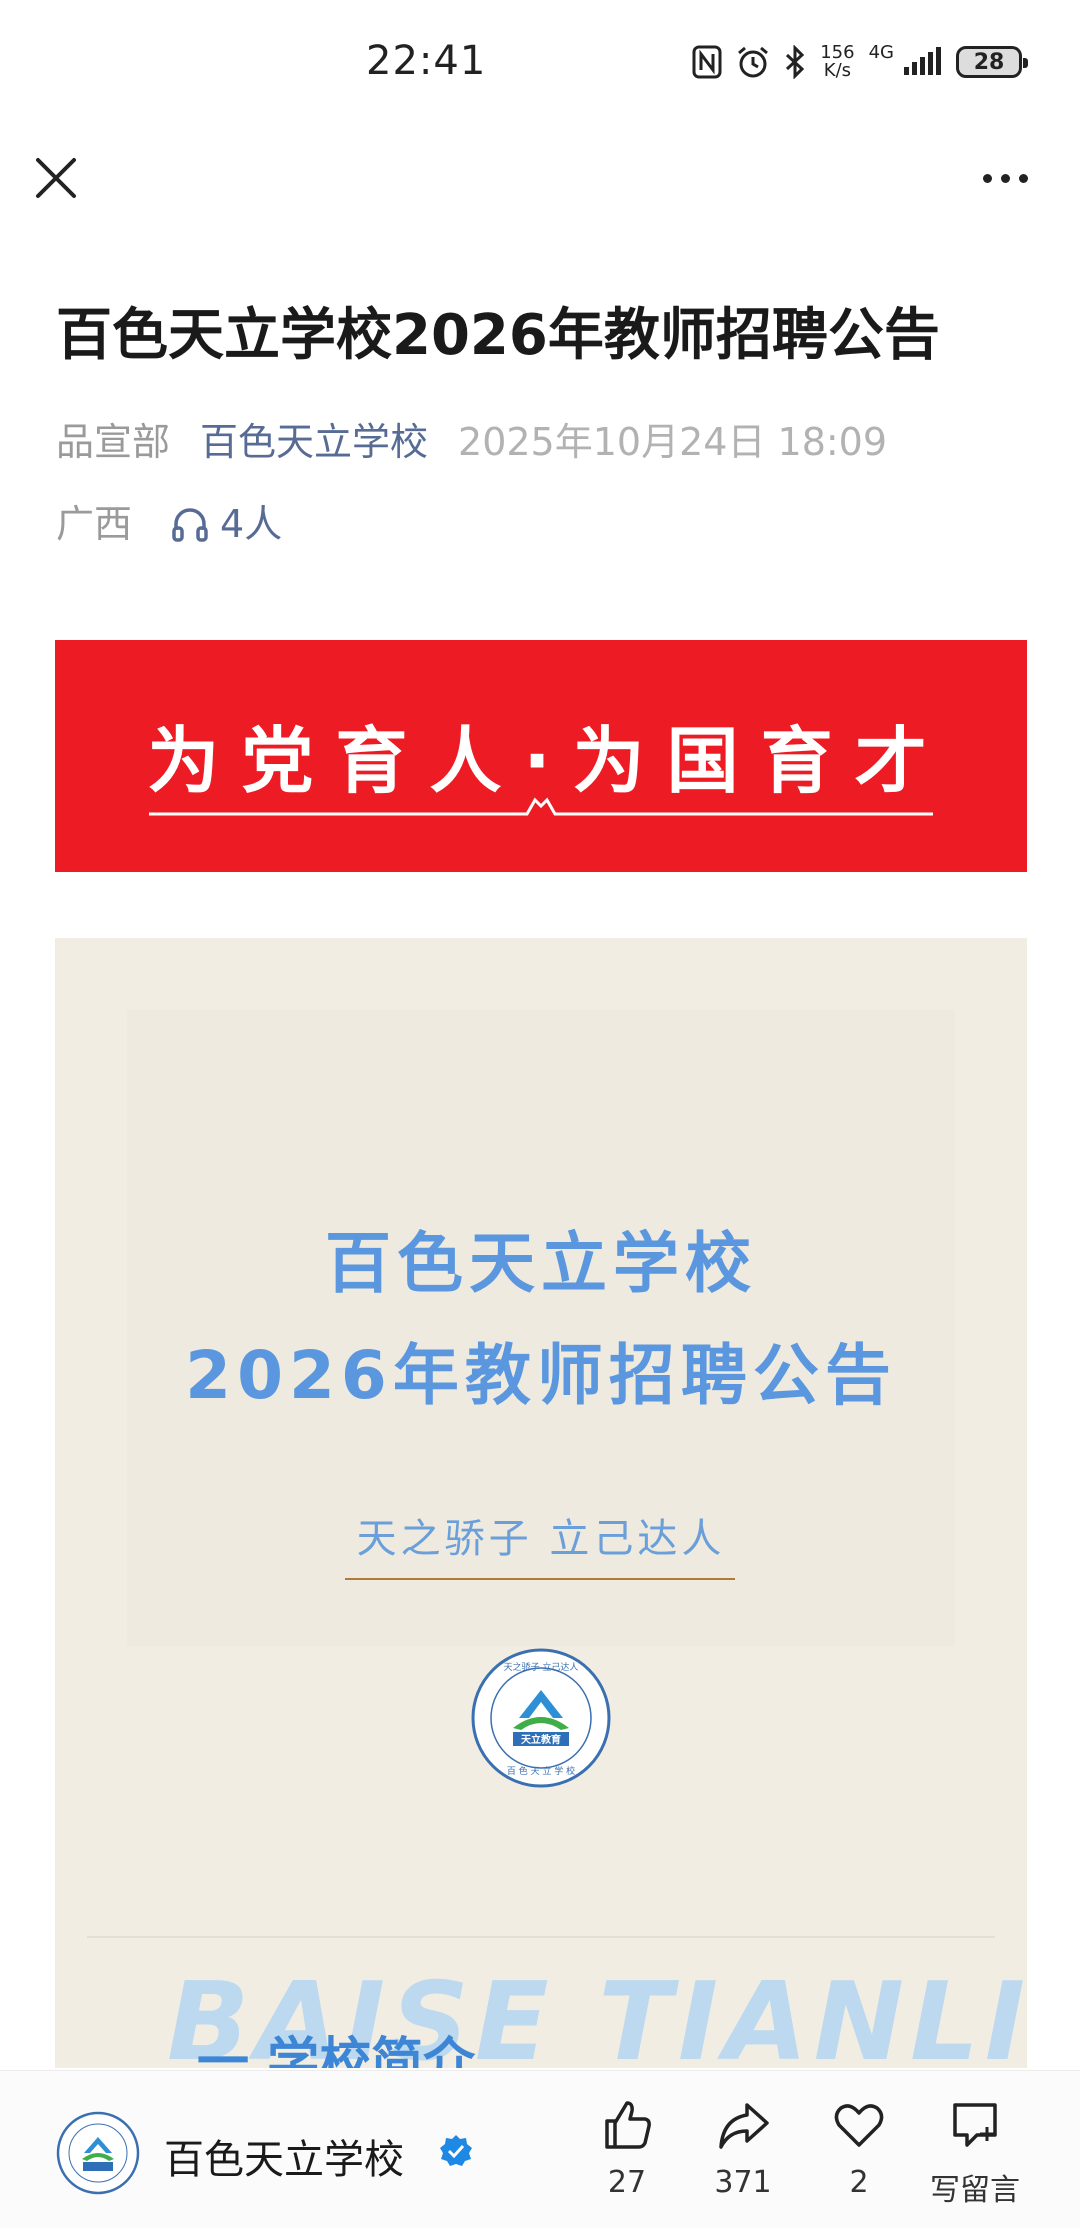 The width and height of the screenshot is (1080, 2228). What do you see at coordinates (540, 60) in the screenshot?
I see `status-bar: 22:41 156 K/s 4G 28` at bounding box center [540, 60].